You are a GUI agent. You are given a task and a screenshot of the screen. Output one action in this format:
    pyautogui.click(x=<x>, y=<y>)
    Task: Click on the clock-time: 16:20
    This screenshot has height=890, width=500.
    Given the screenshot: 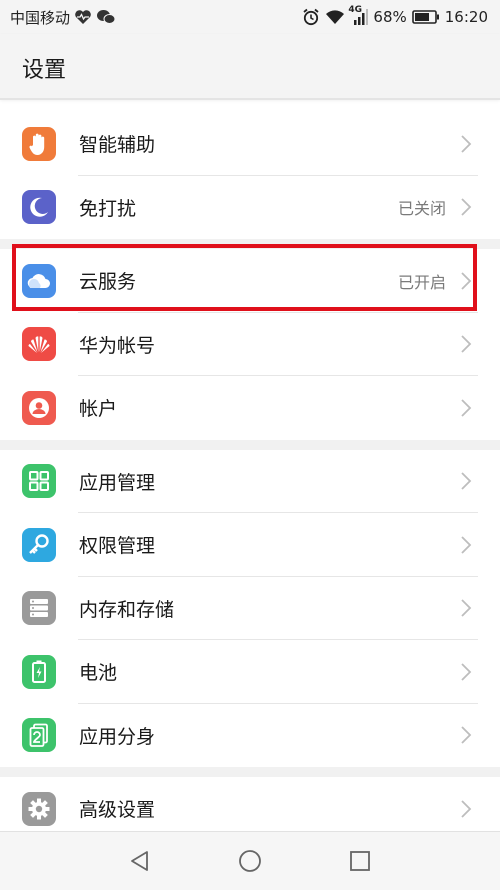 What is the action you would take?
    pyautogui.click(x=466, y=17)
    